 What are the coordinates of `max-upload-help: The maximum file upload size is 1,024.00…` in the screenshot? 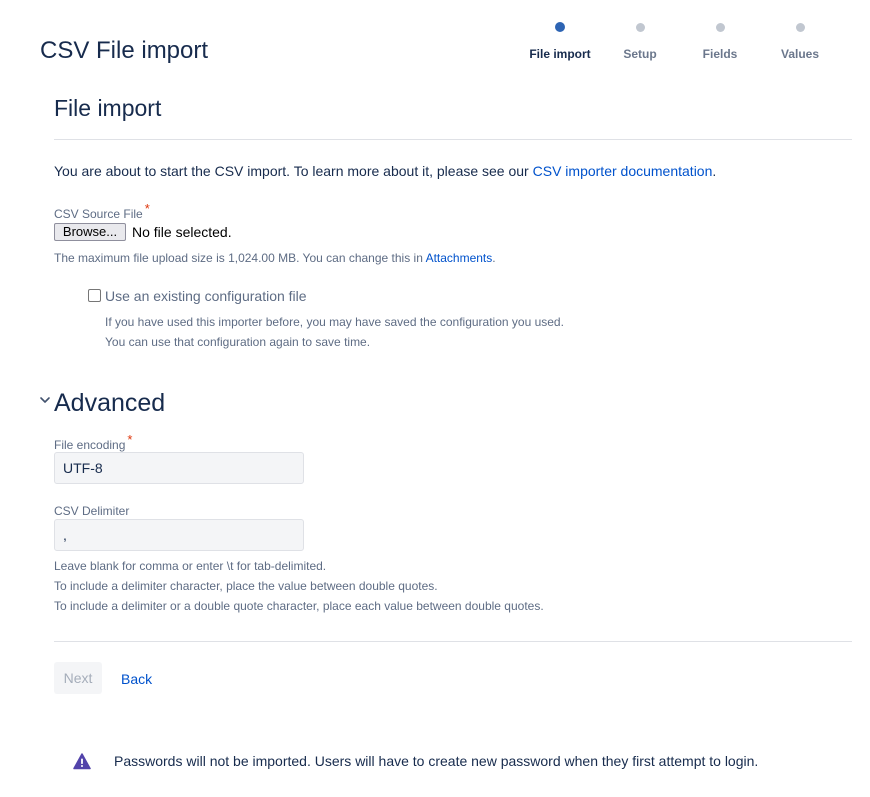 It's located at (275, 258).